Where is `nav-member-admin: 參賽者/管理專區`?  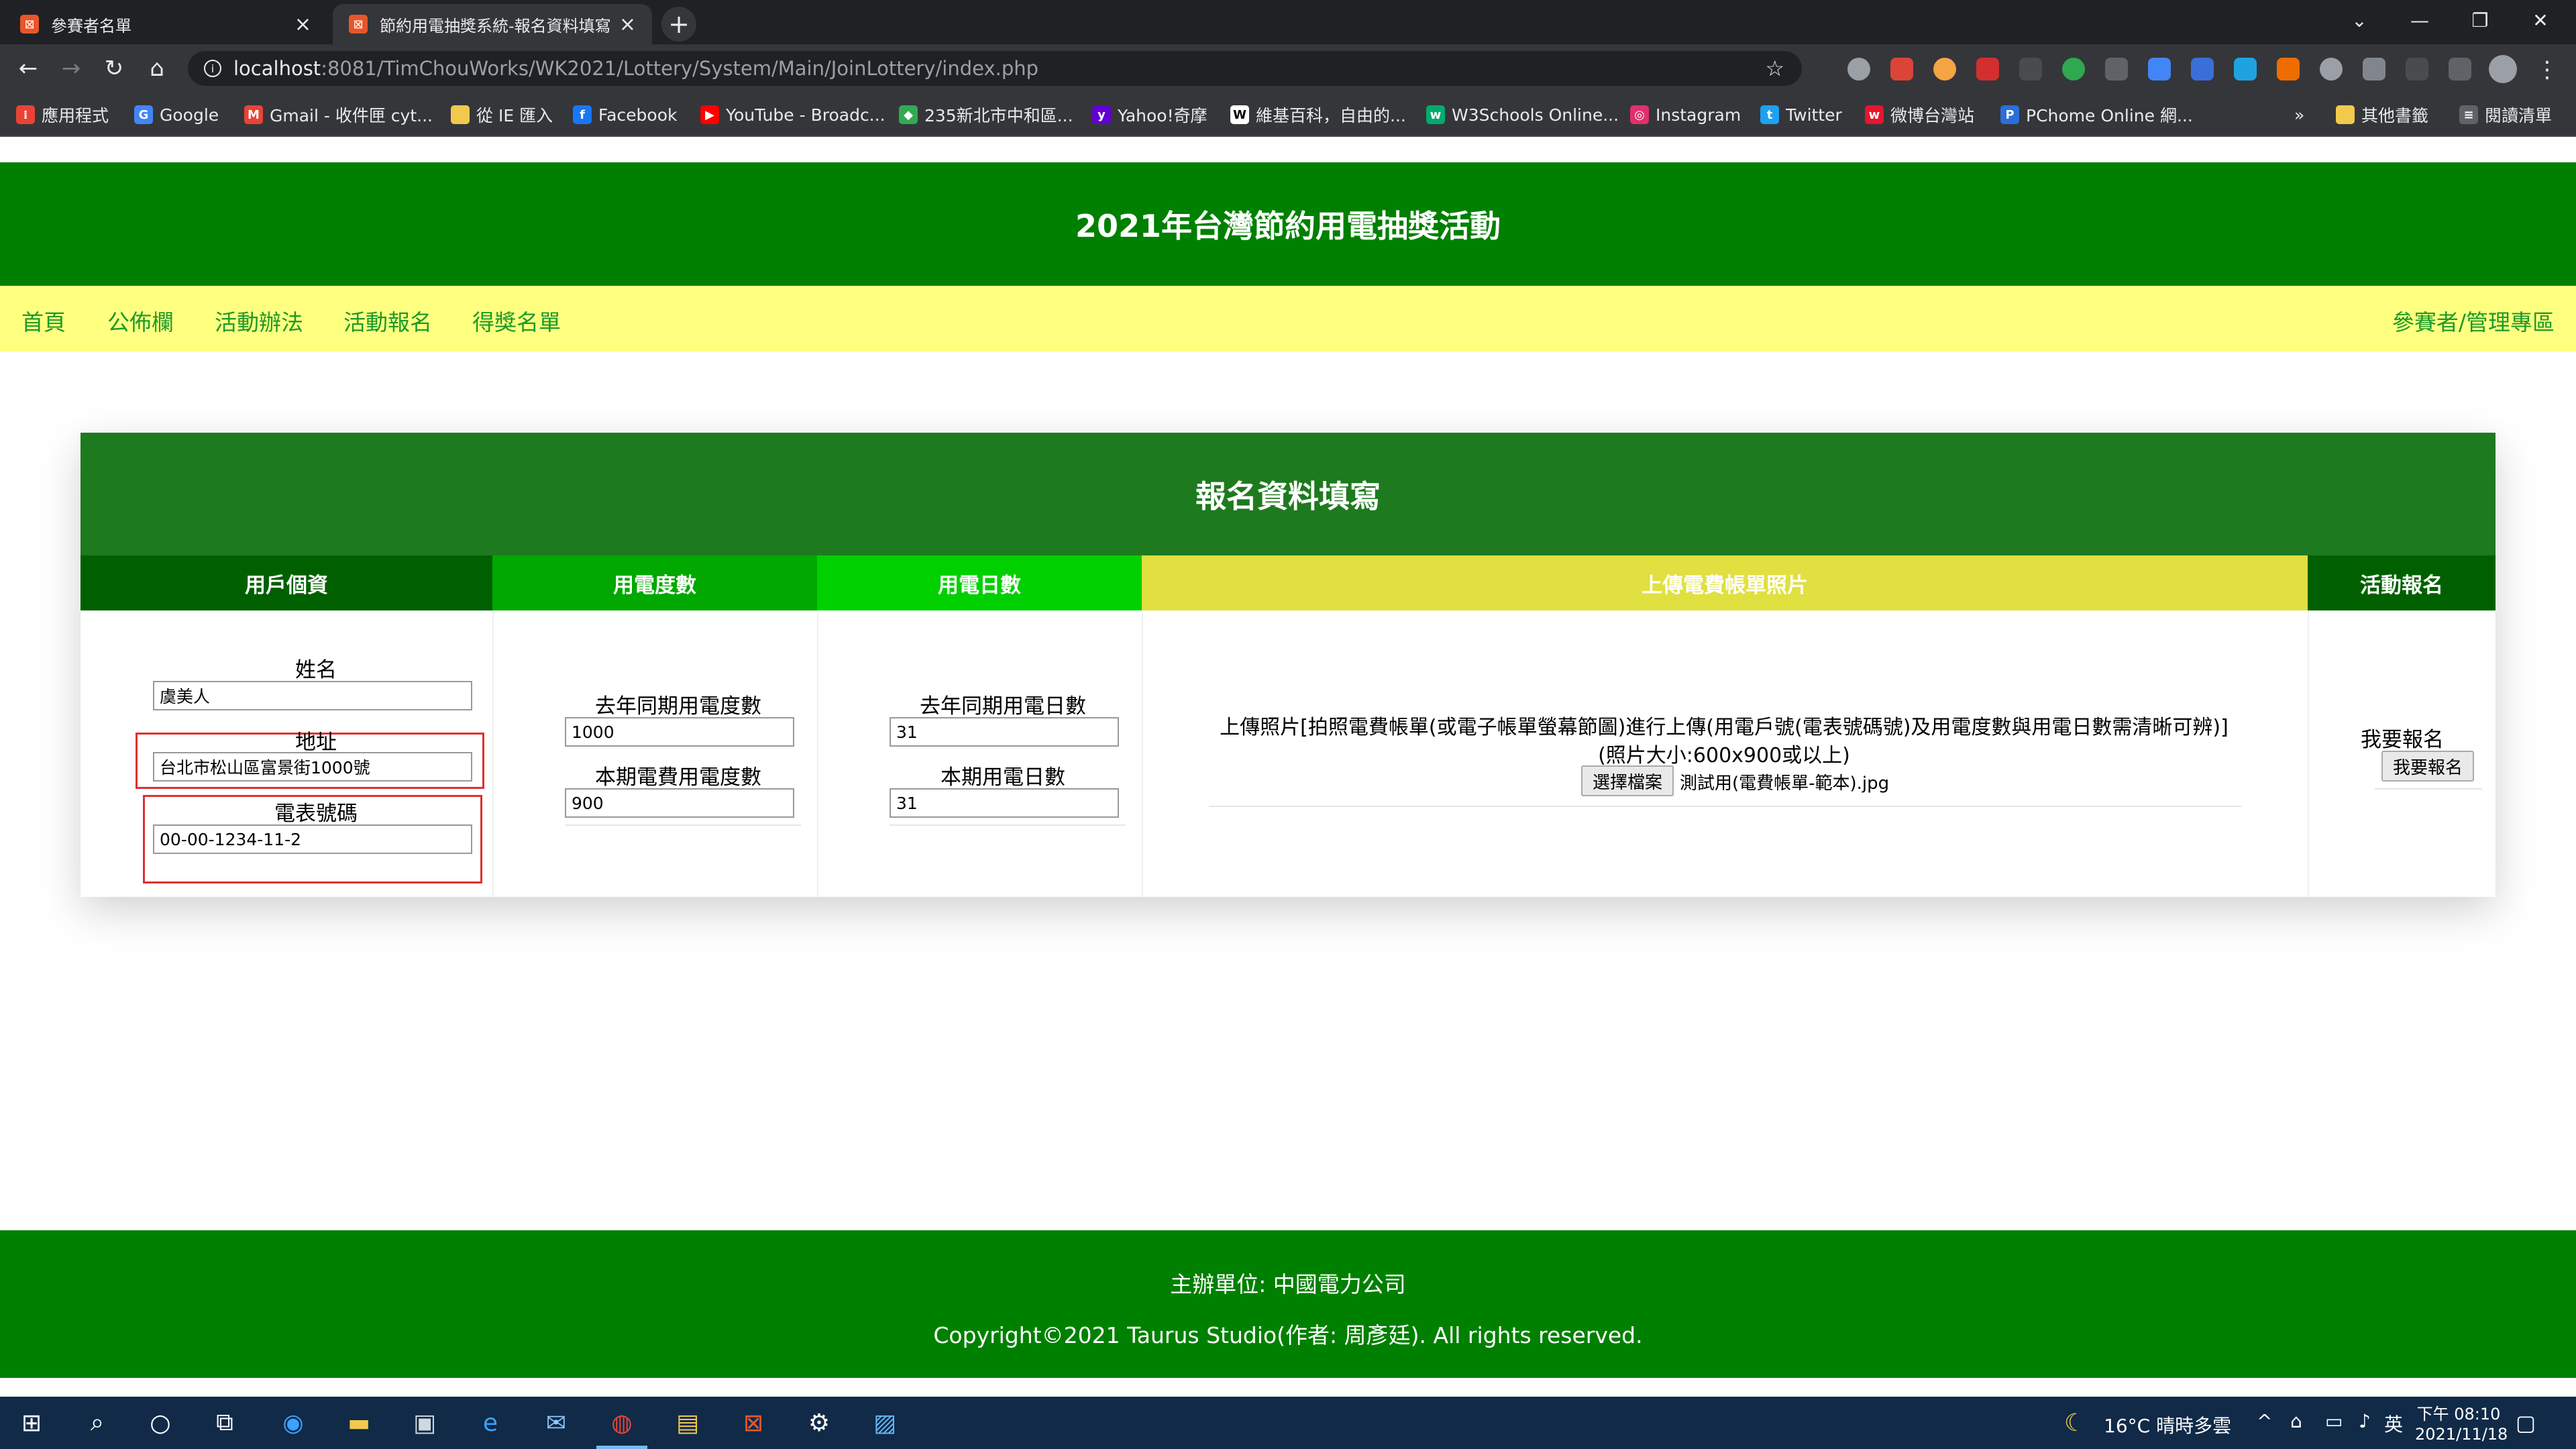
nav-member-admin: 參賽者/管理專區 is located at coordinates (2473, 321).